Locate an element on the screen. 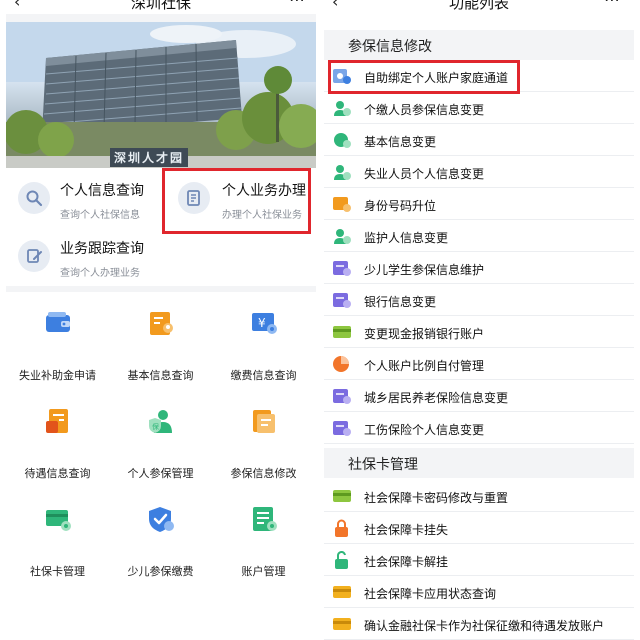 The width and height of the screenshot is (640, 640). top-nav-bar: ‹ 功能列表 ⋯ is located at coordinates (479, 6).